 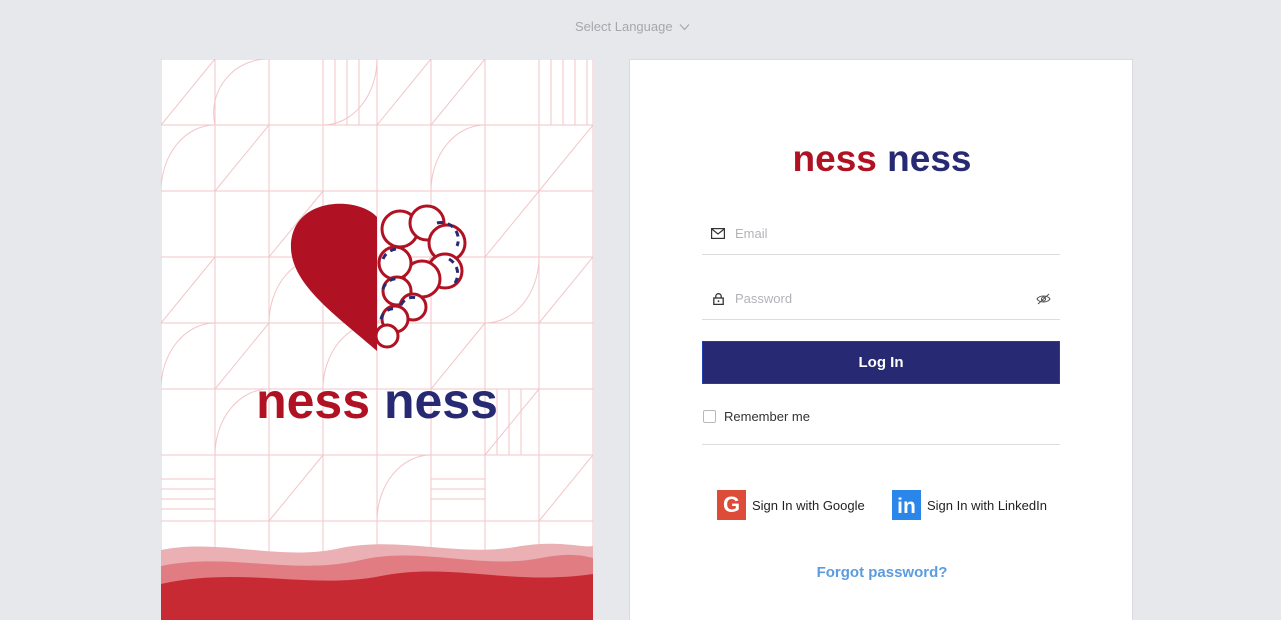 I want to click on forgot-password-link: Forgot password?, so click(x=882, y=572).